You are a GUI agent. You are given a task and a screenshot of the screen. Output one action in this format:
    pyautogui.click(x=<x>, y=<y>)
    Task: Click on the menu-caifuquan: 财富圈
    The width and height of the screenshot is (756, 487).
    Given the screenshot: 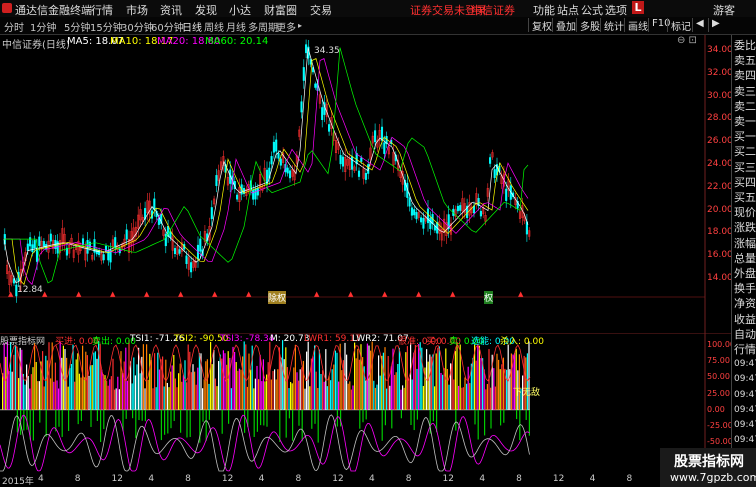 What is the action you would take?
    pyautogui.click(x=280, y=10)
    